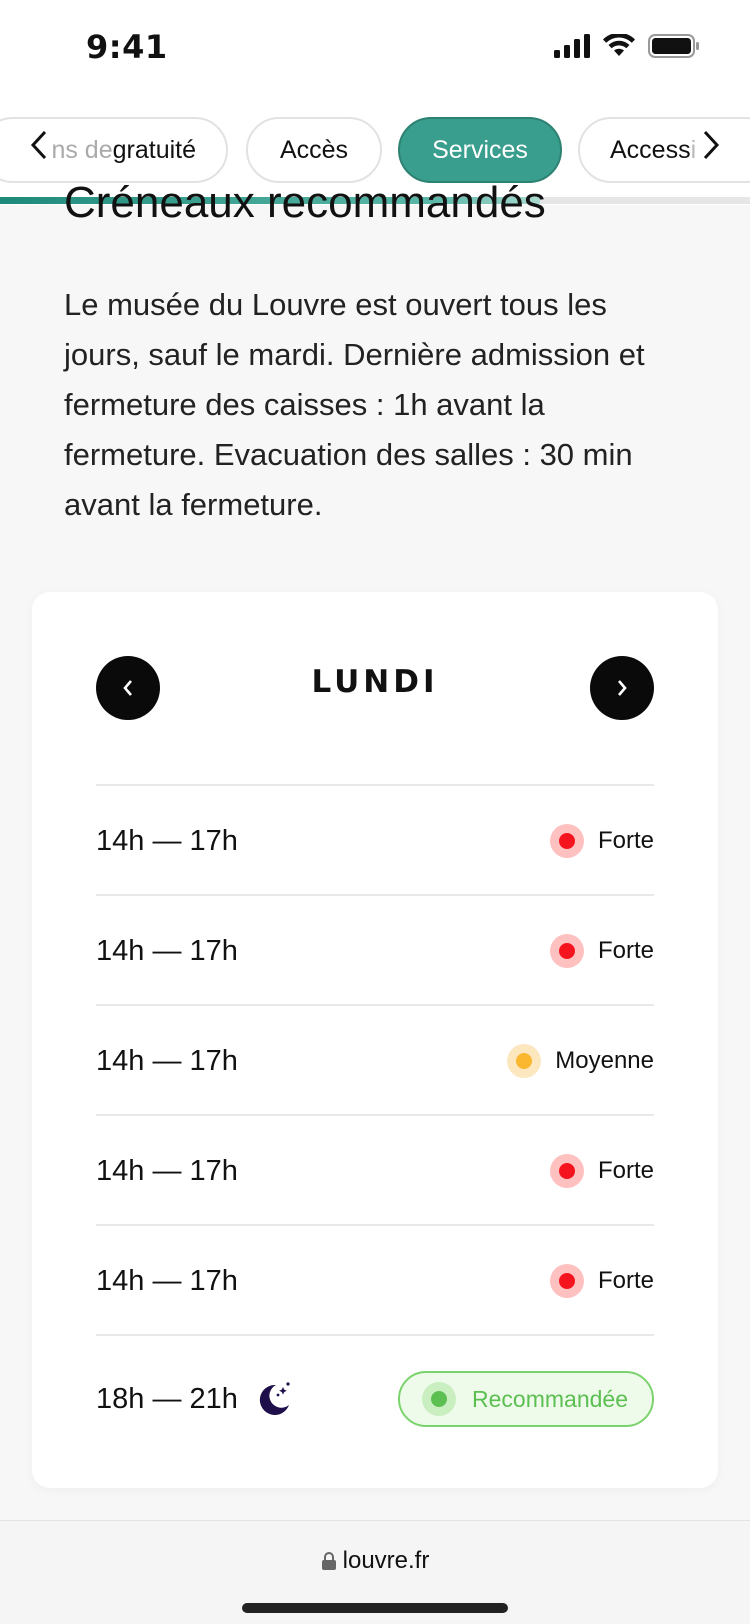 This screenshot has height=1624, width=750. I want to click on slot-status-label: Moyenne, so click(604, 1060).